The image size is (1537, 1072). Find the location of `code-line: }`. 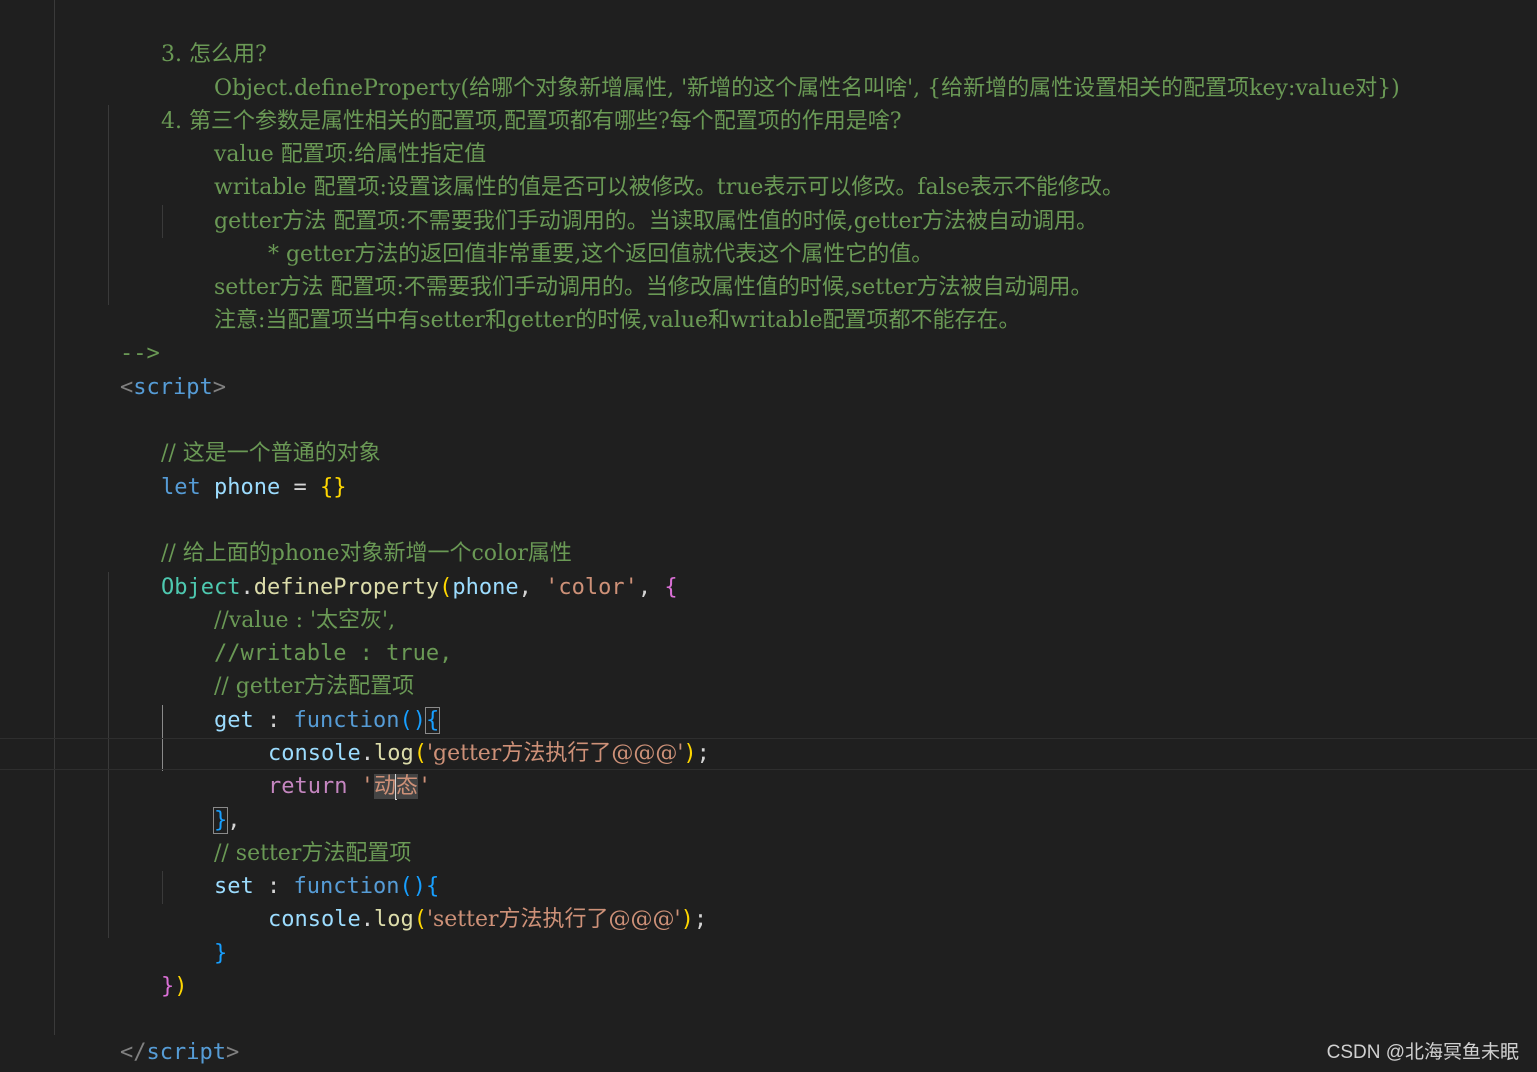

code-line: } is located at coordinates (194, 935).